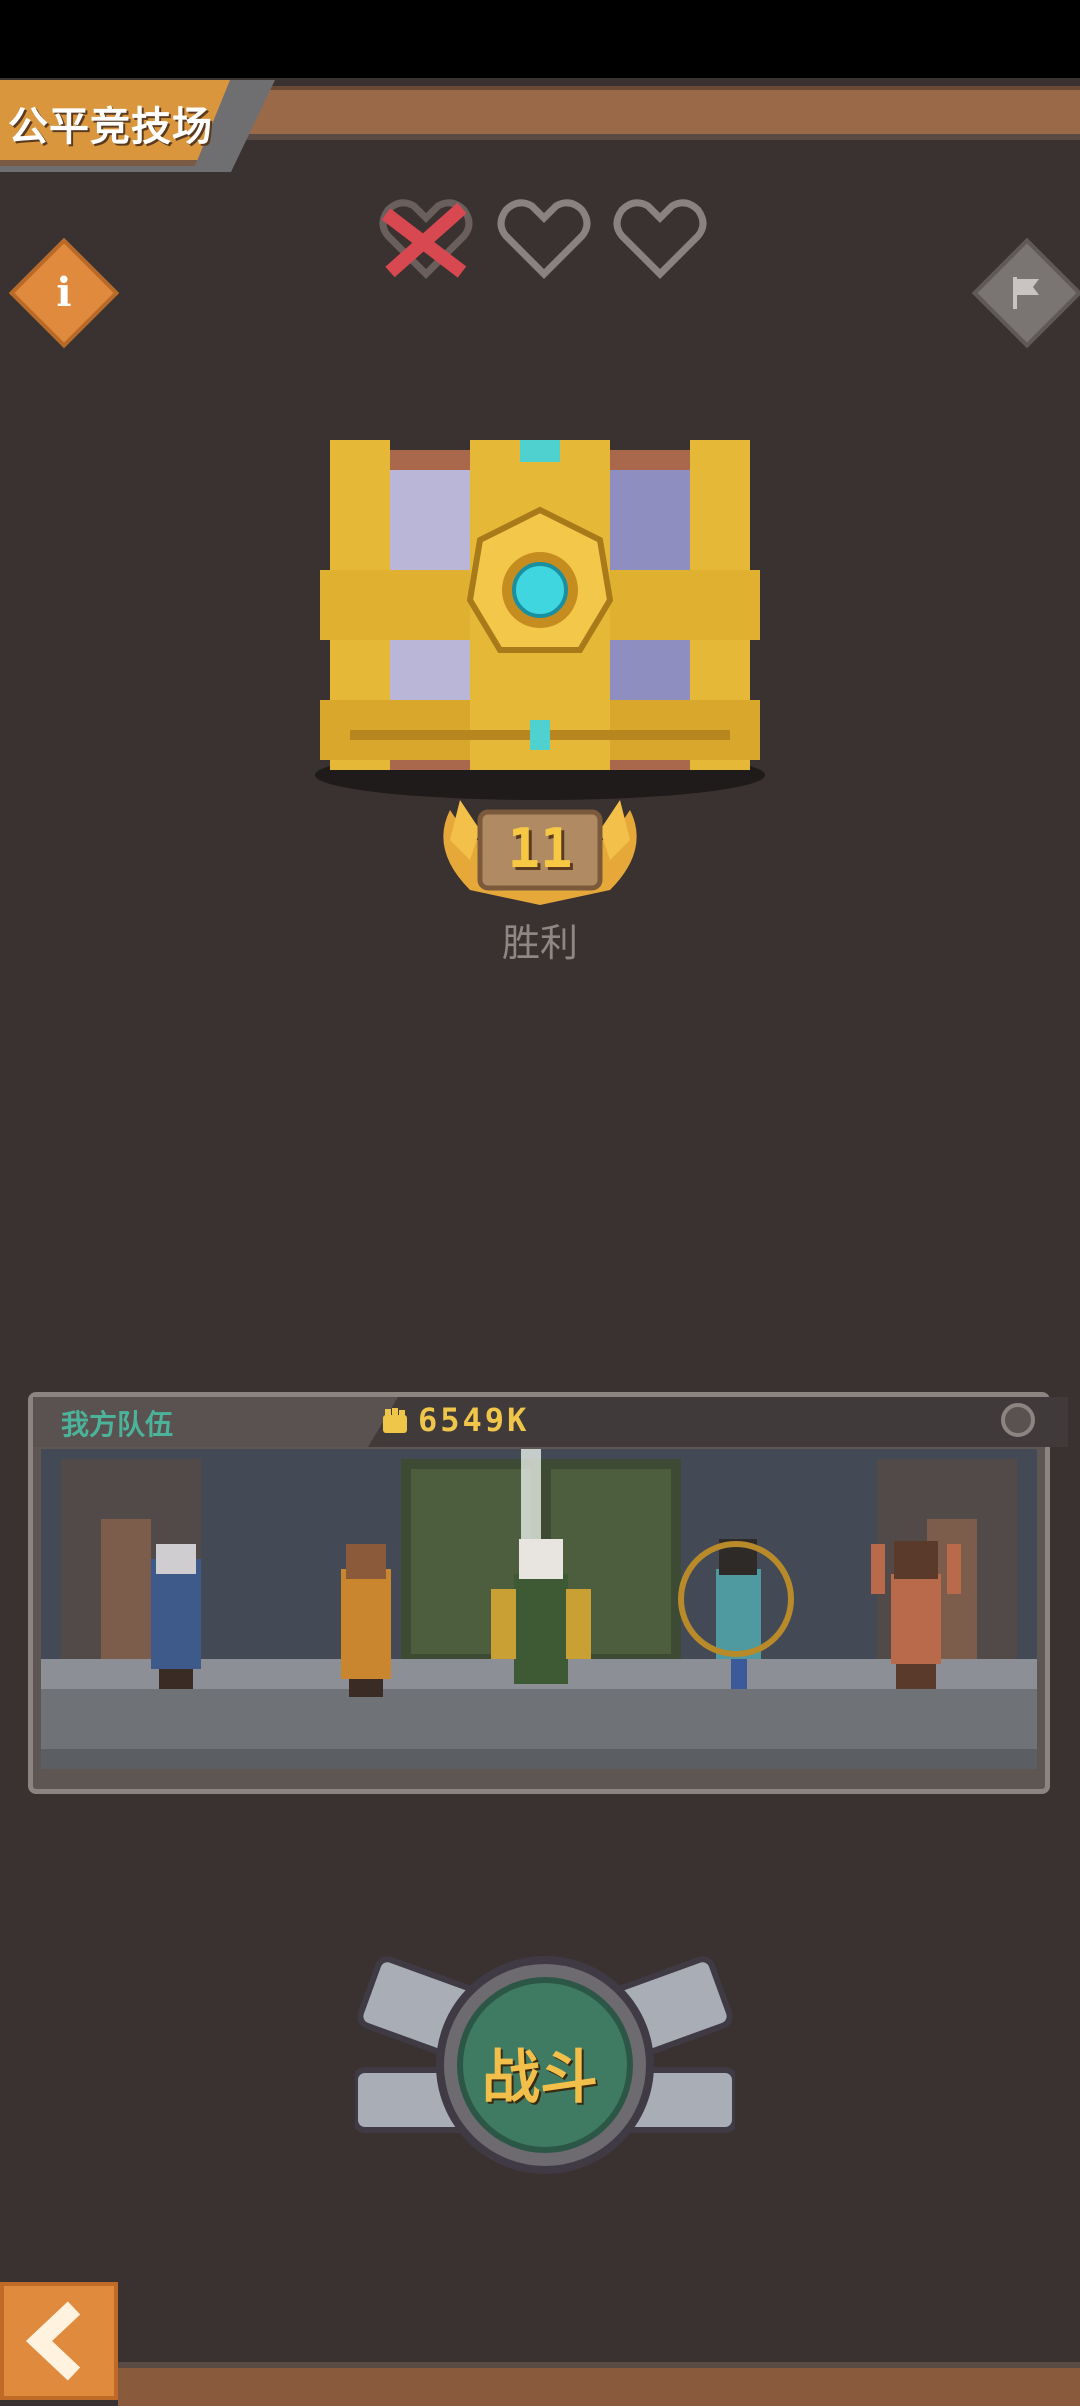  I want to click on flag-icon, so click(1026, 293).